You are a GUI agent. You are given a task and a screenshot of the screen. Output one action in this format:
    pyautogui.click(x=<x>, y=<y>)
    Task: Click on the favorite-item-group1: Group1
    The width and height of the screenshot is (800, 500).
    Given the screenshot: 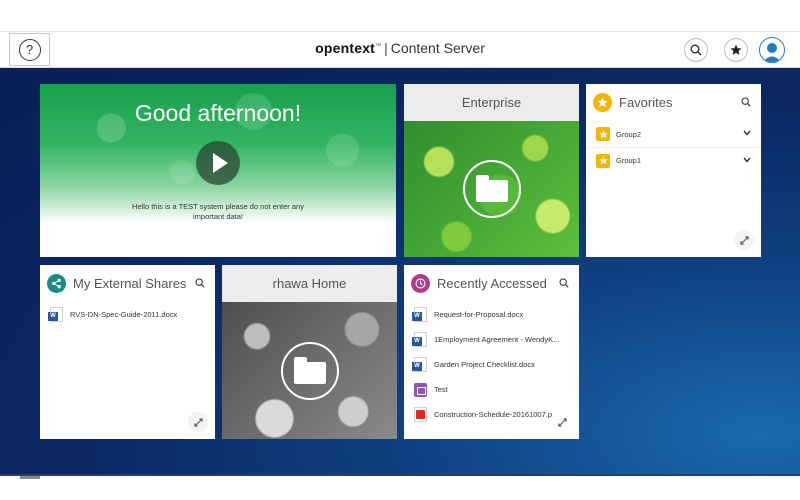 What is the action you would take?
    pyautogui.click(x=673, y=160)
    